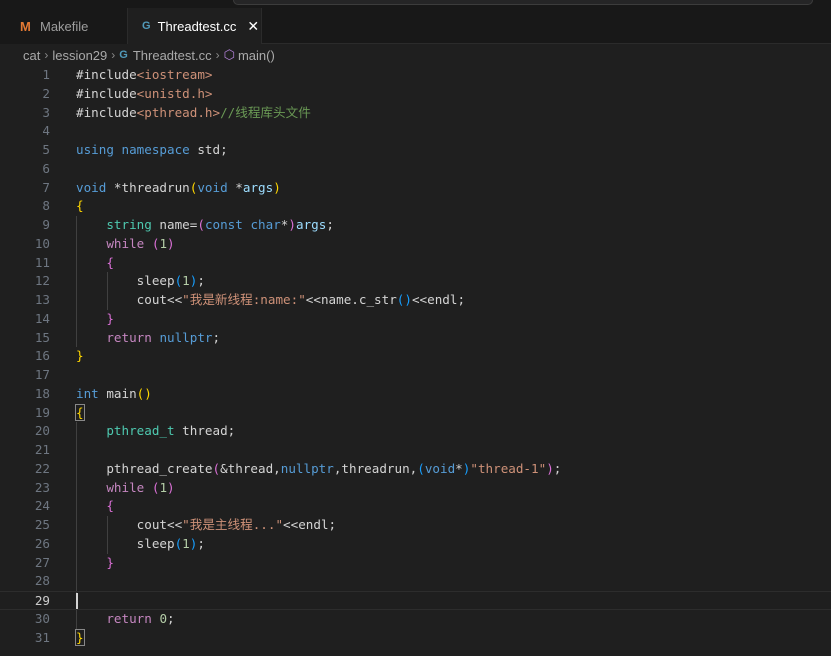 Image resolution: width=831 pixels, height=656 pixels. What do you see at coordinates (508, 468) in the screenshot?
I see `code-token: "thread-1"` at bounding box center [508, 468].